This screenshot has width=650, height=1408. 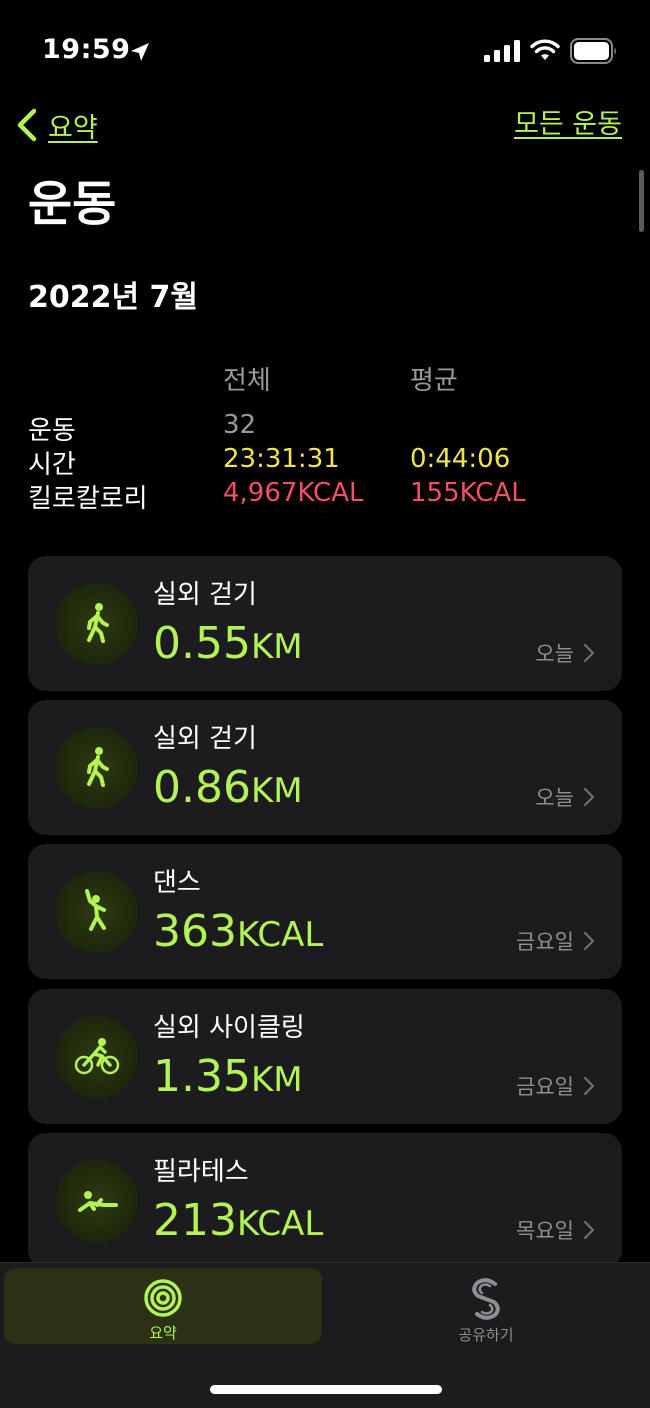 I want to click on dance-icon, so click(x=95, y=910).